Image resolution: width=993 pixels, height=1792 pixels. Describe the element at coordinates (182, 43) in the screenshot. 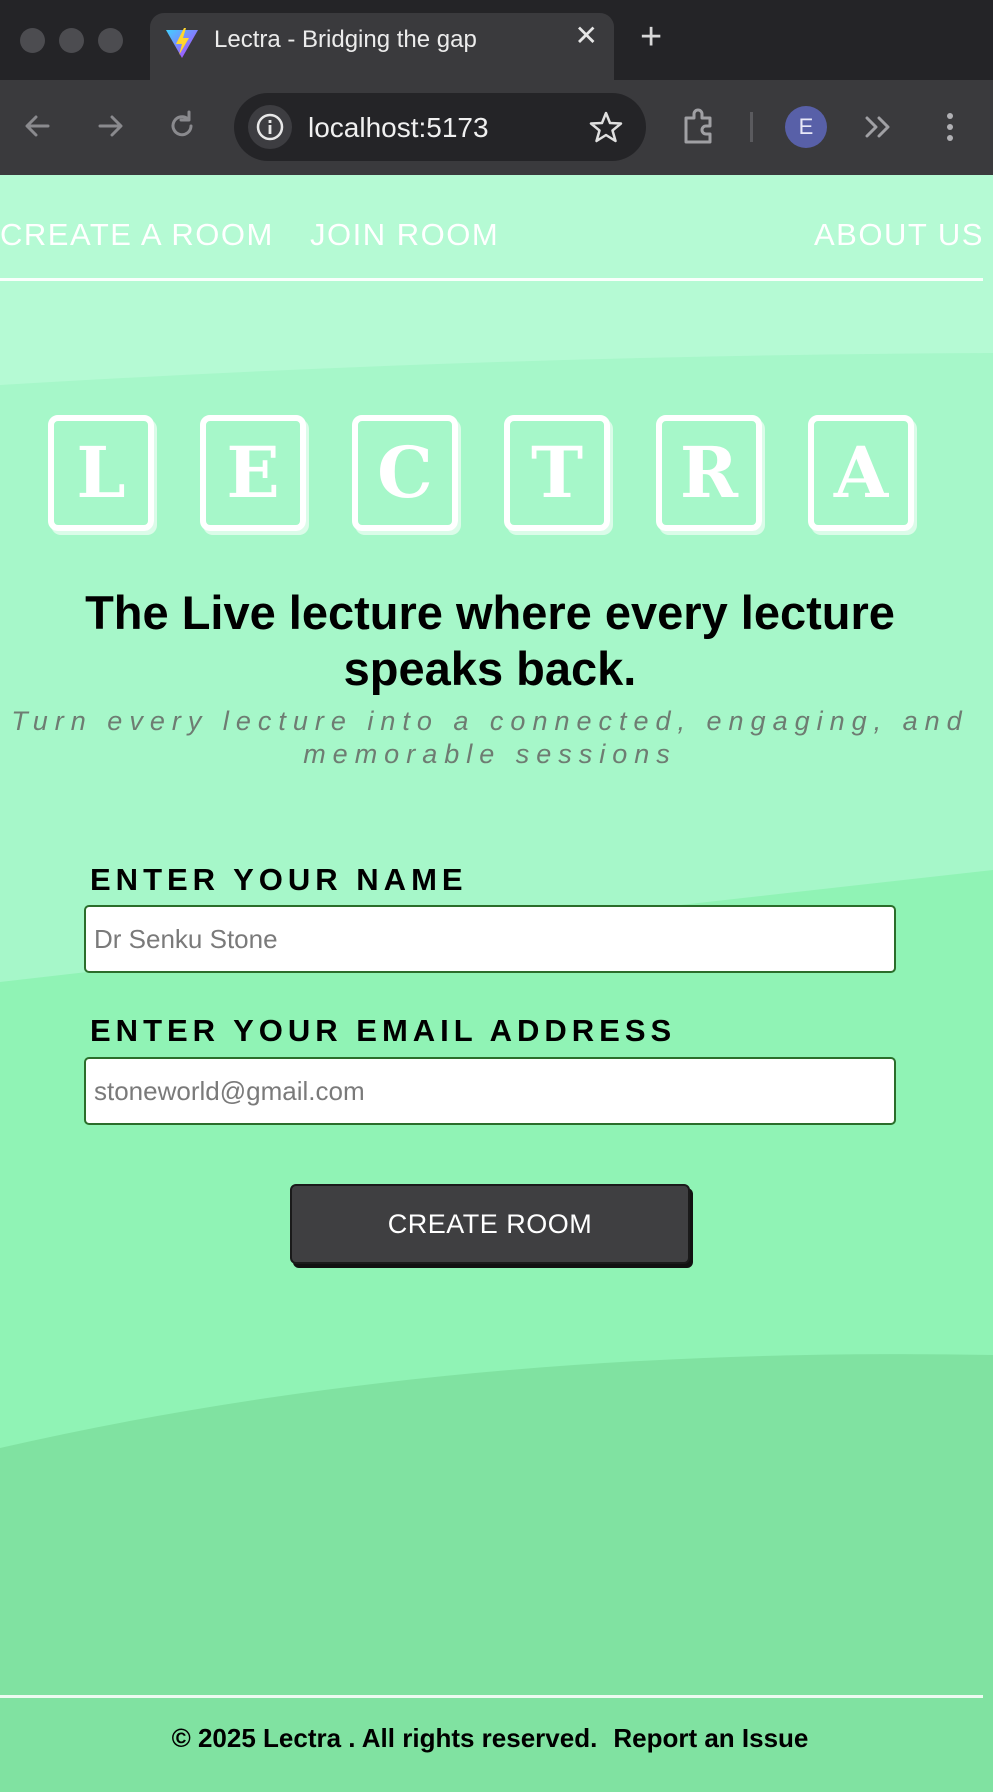

I see `vite-logo-icon` at that location.